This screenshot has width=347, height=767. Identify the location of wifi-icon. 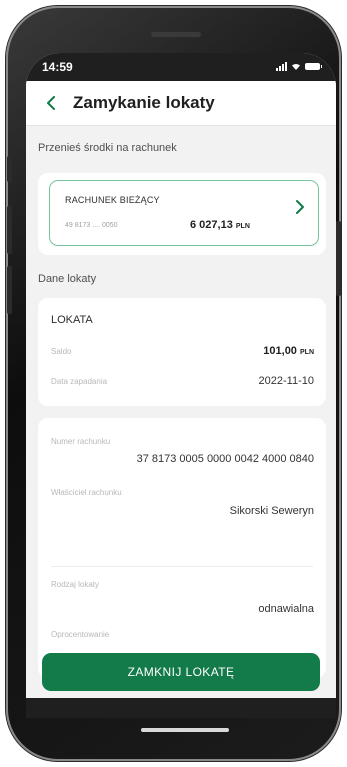
(296, 66).